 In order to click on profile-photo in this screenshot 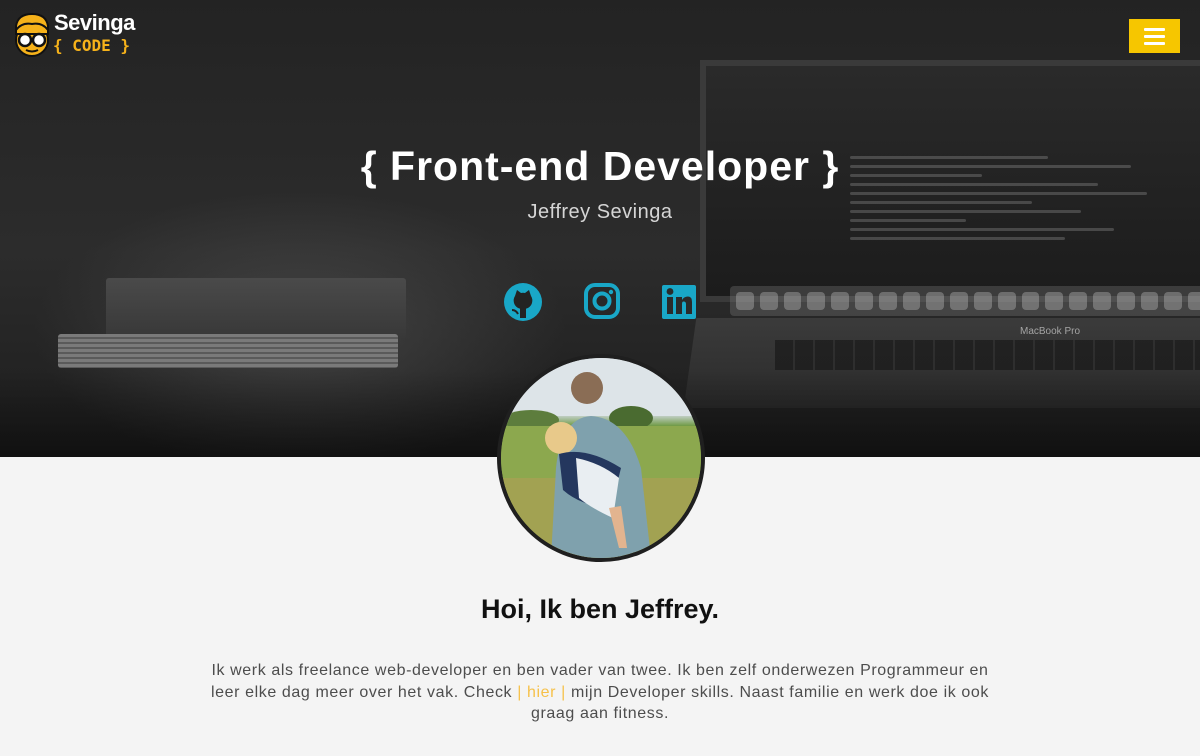, I will do `click(601, 458)`.